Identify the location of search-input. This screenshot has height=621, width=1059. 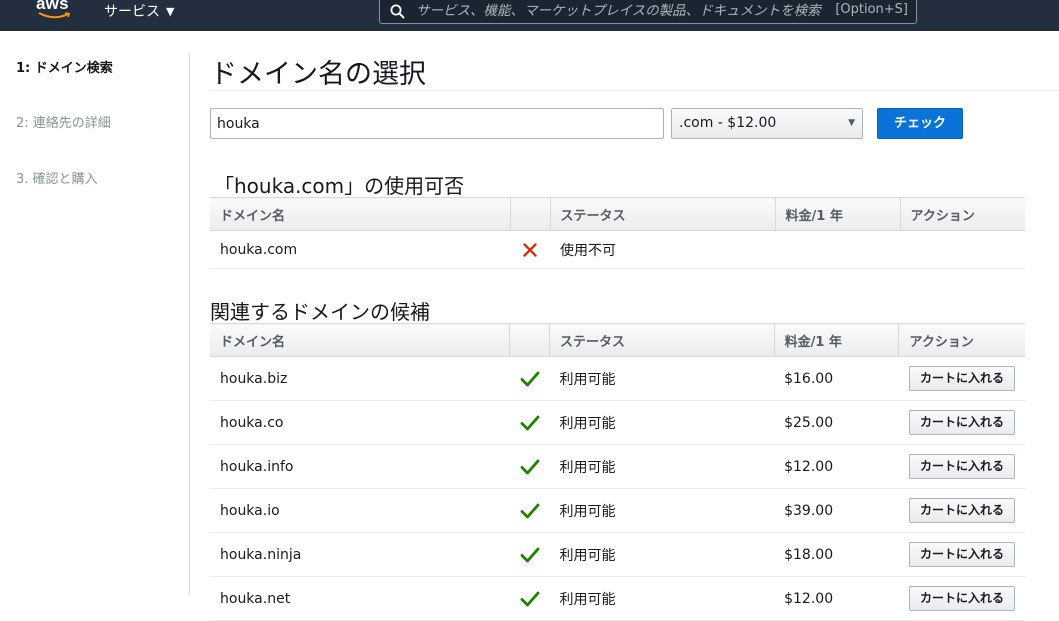
(626, 11).